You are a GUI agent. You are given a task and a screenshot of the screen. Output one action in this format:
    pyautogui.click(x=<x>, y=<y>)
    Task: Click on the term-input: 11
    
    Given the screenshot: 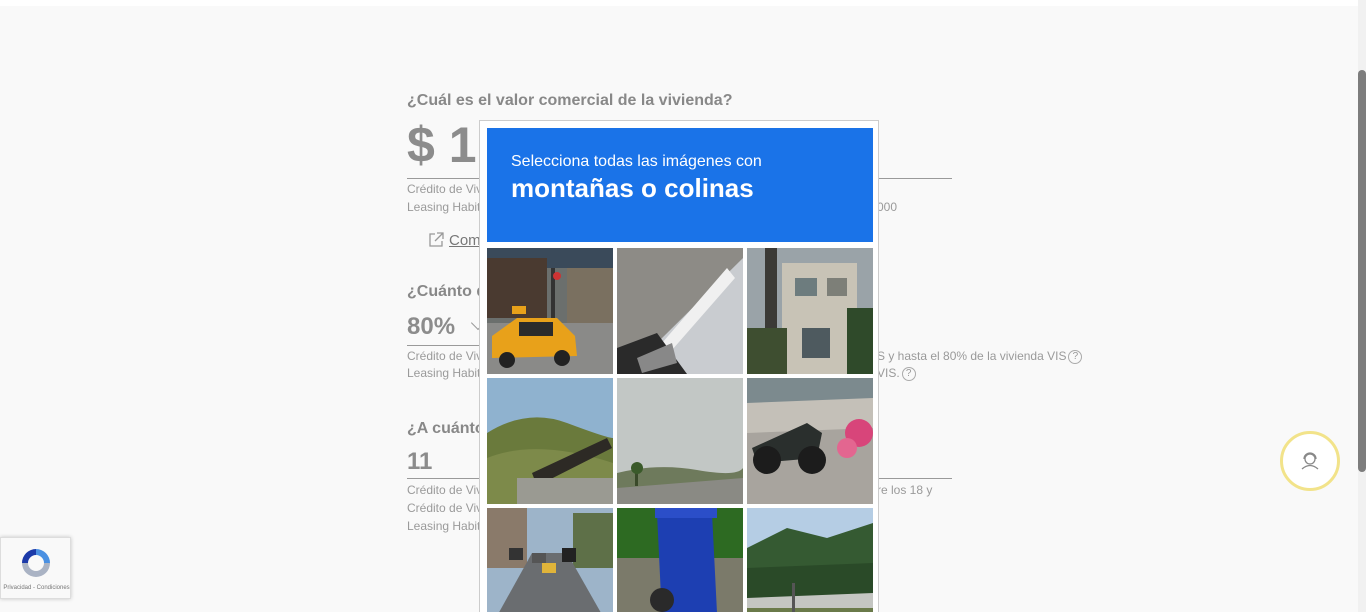 What is the action you would take?
    pyautogui.click(x=419, y=462)
    